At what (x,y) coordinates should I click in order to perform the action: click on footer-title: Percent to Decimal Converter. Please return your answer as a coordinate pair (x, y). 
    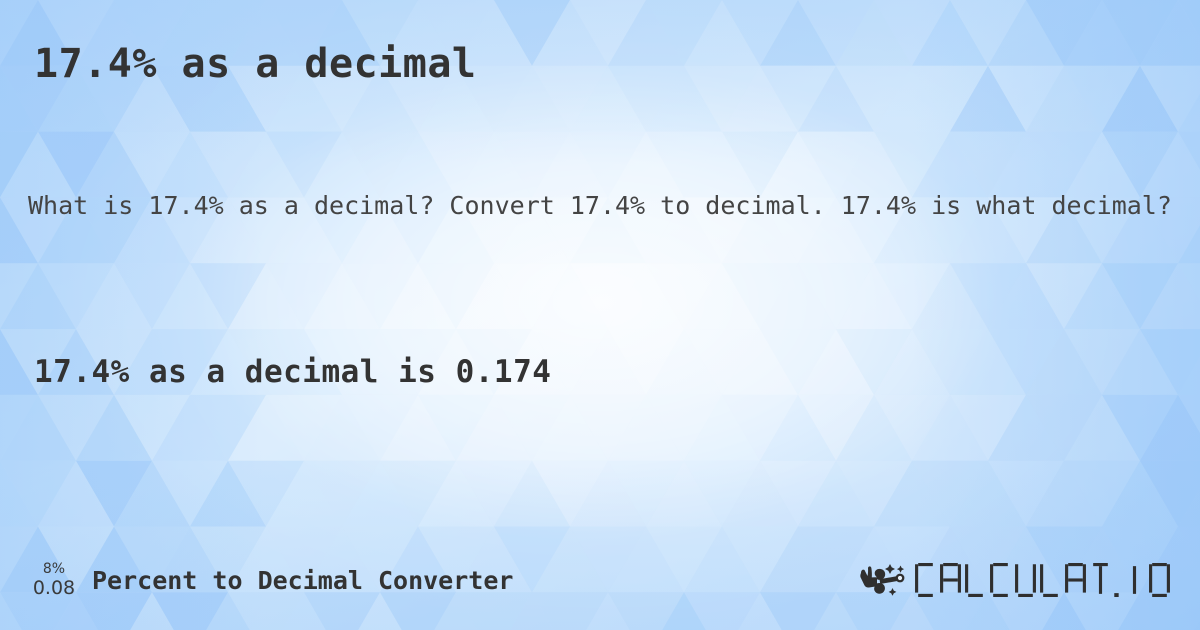
    Looking at the image, I should click on (303, 580).